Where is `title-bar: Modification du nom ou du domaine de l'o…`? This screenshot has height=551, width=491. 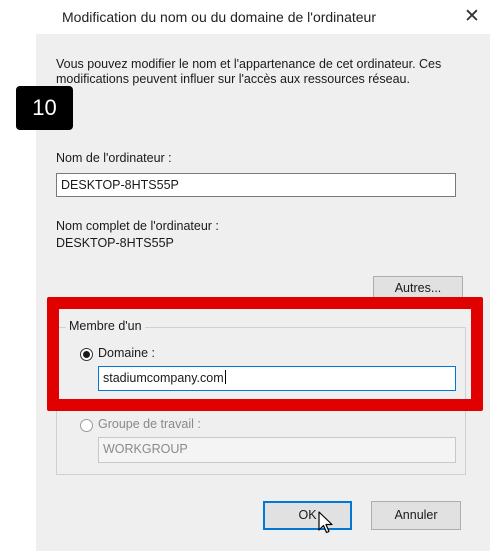
title-bar: Modification du nom ou du domaine de l'o… is located at coordinates (245, 19).